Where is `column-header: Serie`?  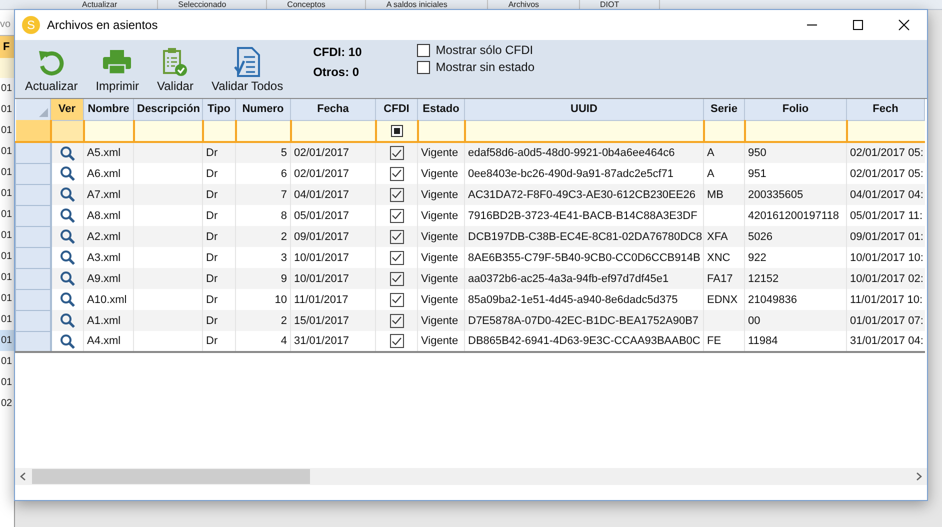 column-header: Serie is located at coordinates (724, 109).